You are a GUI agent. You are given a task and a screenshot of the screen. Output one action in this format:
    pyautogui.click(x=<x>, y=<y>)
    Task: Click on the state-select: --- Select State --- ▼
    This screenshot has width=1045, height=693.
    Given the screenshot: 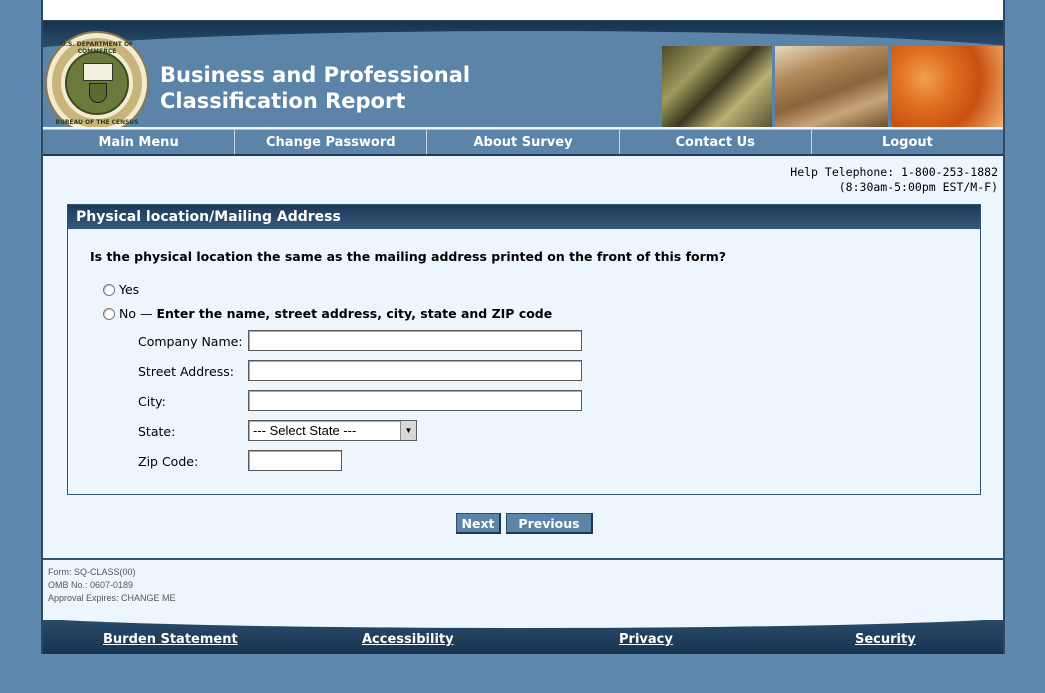 What is the action you would take?
    pyautogui.click(x=332, y=430)
    